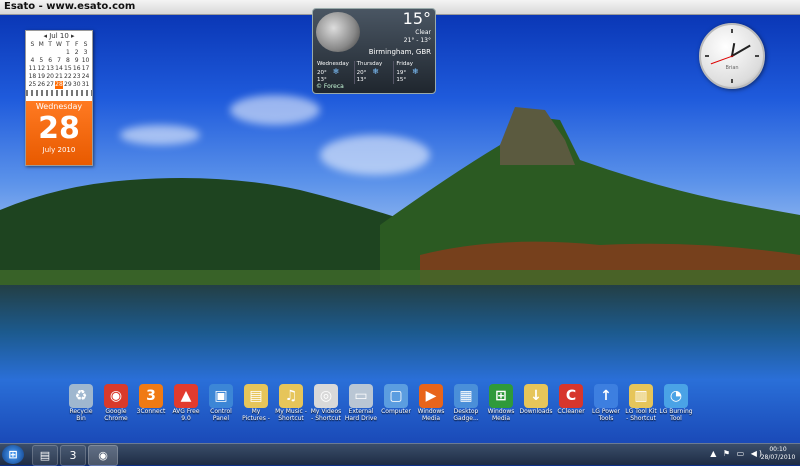 The image size is (800, 466). Describe the element at coordinates (256, 396) in the screenshot. I see `folder-pictures-icon: ▤` at that location.